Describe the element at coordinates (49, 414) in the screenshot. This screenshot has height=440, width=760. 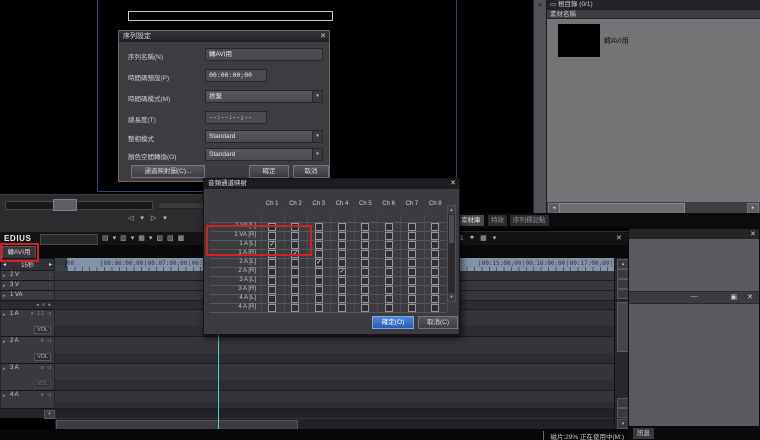
I see `add-track-button: +` at that location.